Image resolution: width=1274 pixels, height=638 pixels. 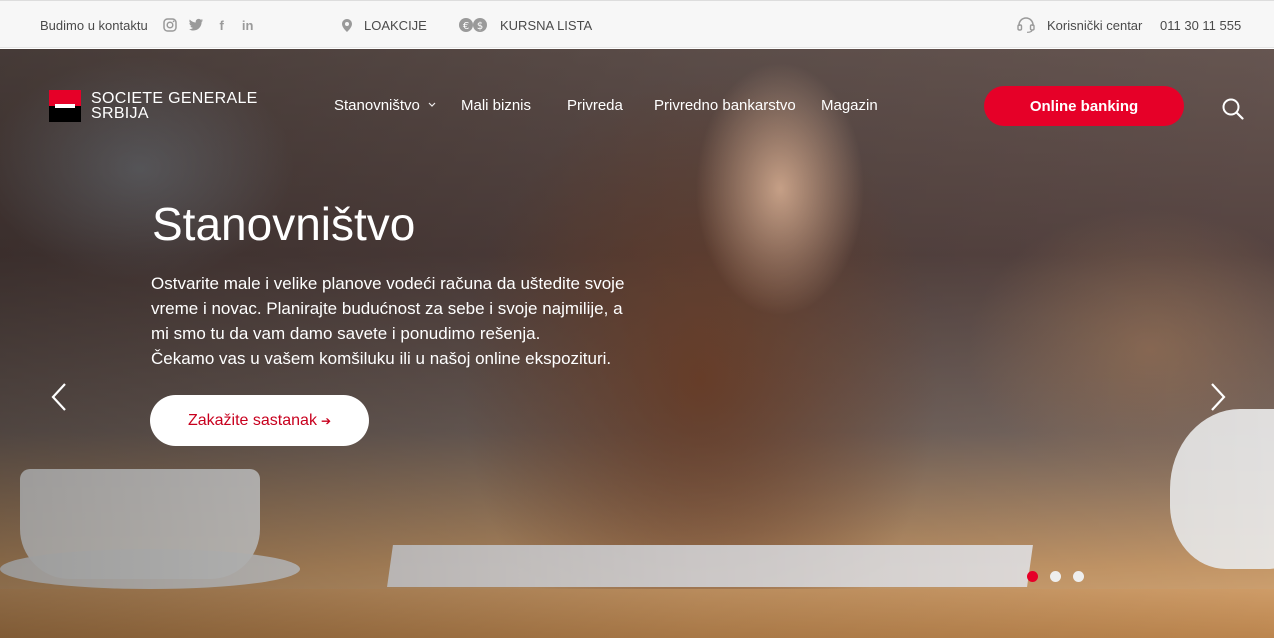 I want to click on carousel-prev-button, so click(x=59, y=399).